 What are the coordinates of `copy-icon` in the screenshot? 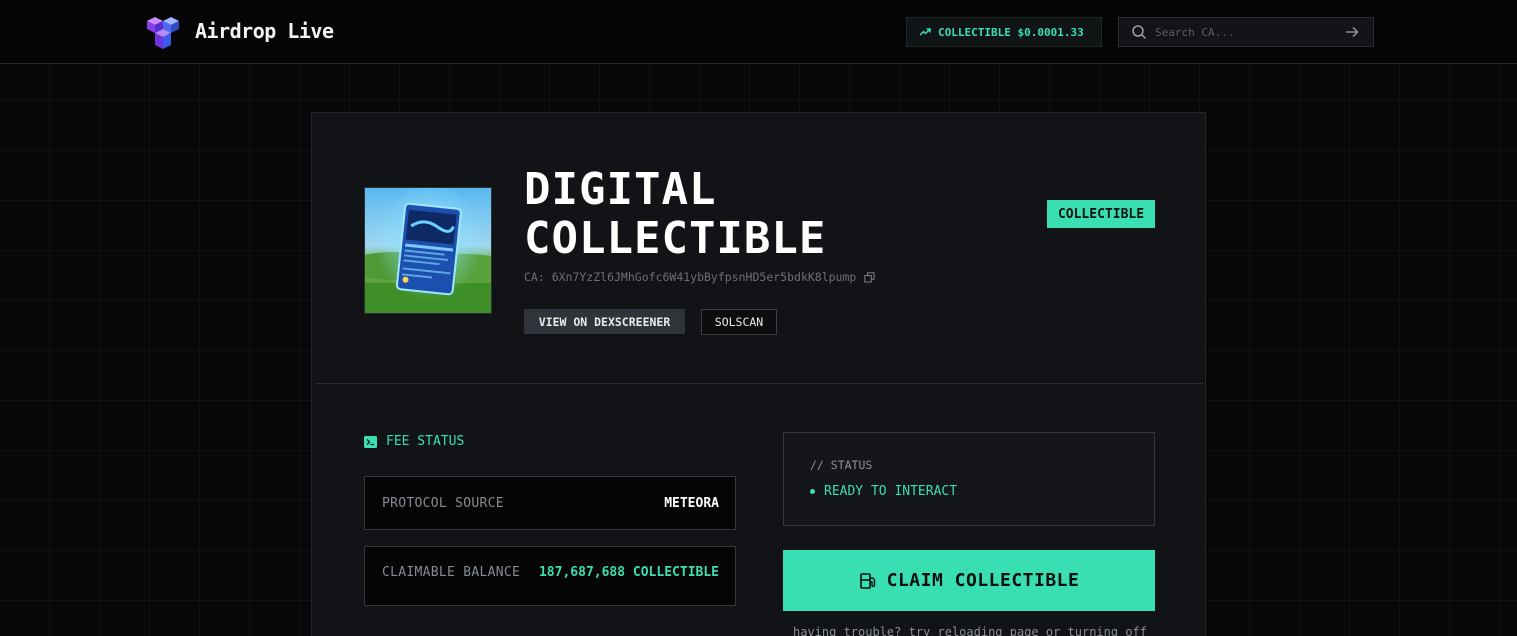 It's located at (869, 277).